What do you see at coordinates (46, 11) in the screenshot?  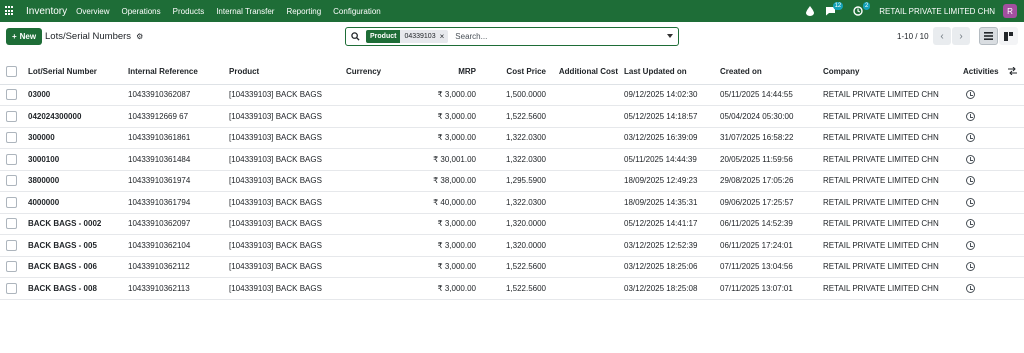 I see `app-brand: Inventory` at bounding box center [46, 11].